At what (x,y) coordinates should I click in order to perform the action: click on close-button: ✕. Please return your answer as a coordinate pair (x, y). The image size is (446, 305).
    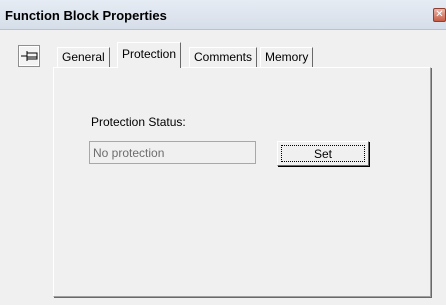
    Looking at the image, I should click on (439, 15).